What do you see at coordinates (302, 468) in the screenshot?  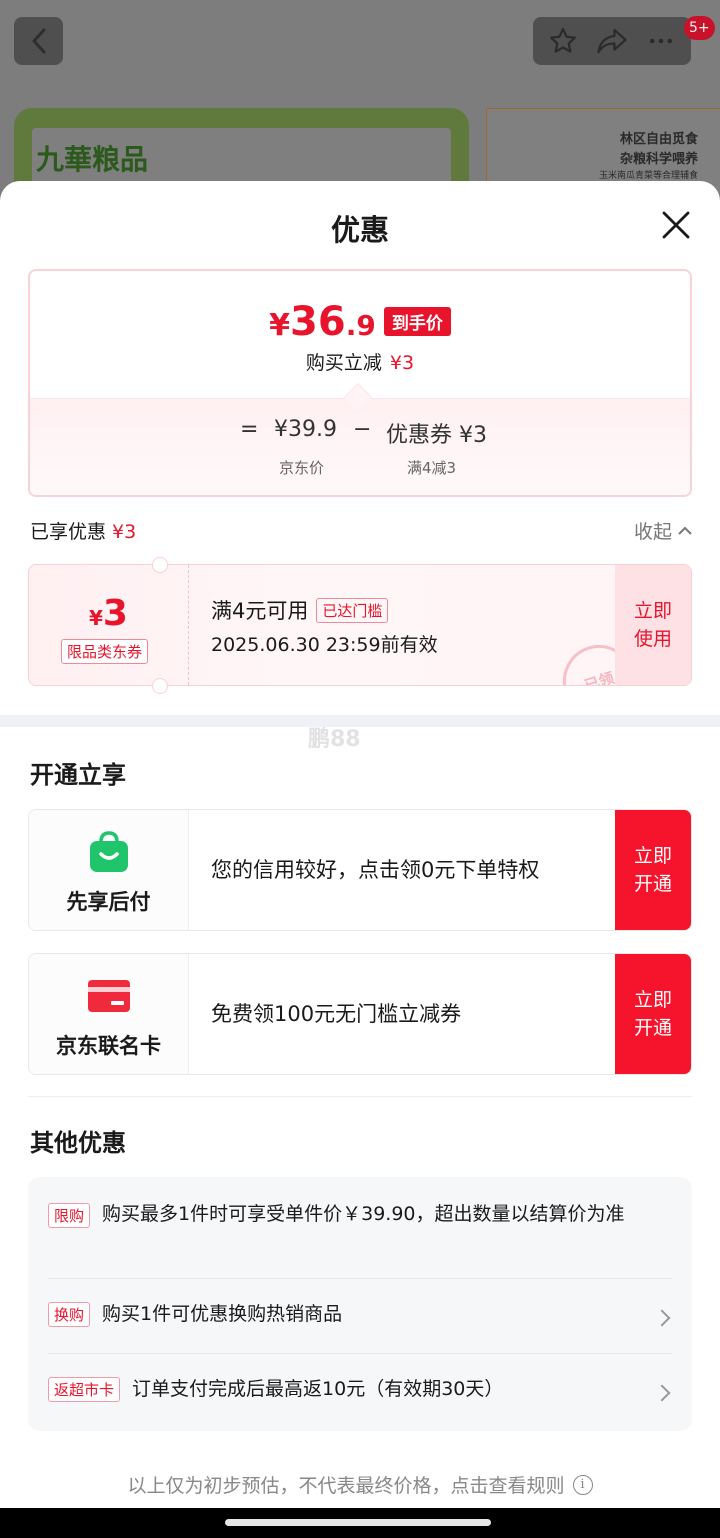 I see `base-price-label: 京东价` at bounding box center [302, 468].